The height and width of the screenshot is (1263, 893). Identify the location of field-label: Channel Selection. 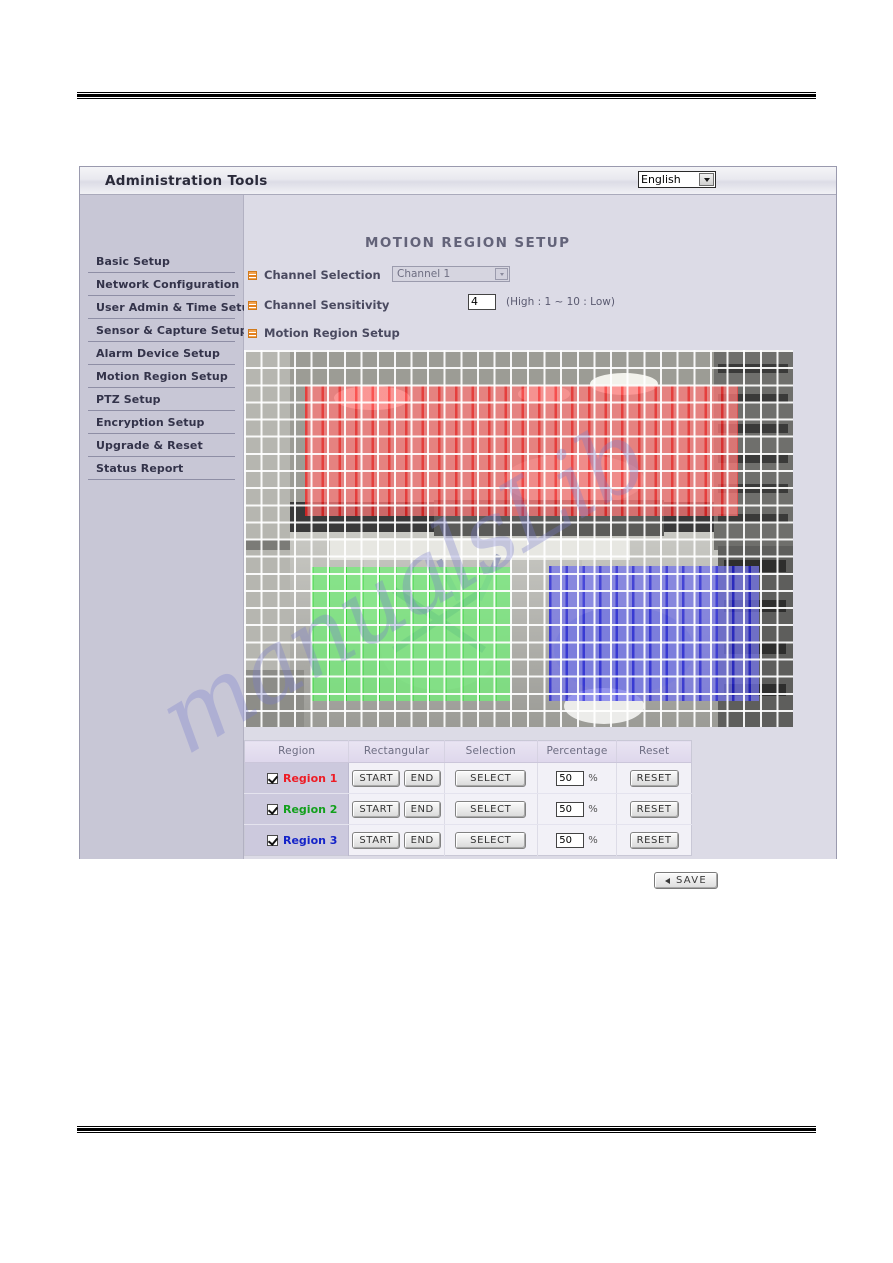
(322, 275).